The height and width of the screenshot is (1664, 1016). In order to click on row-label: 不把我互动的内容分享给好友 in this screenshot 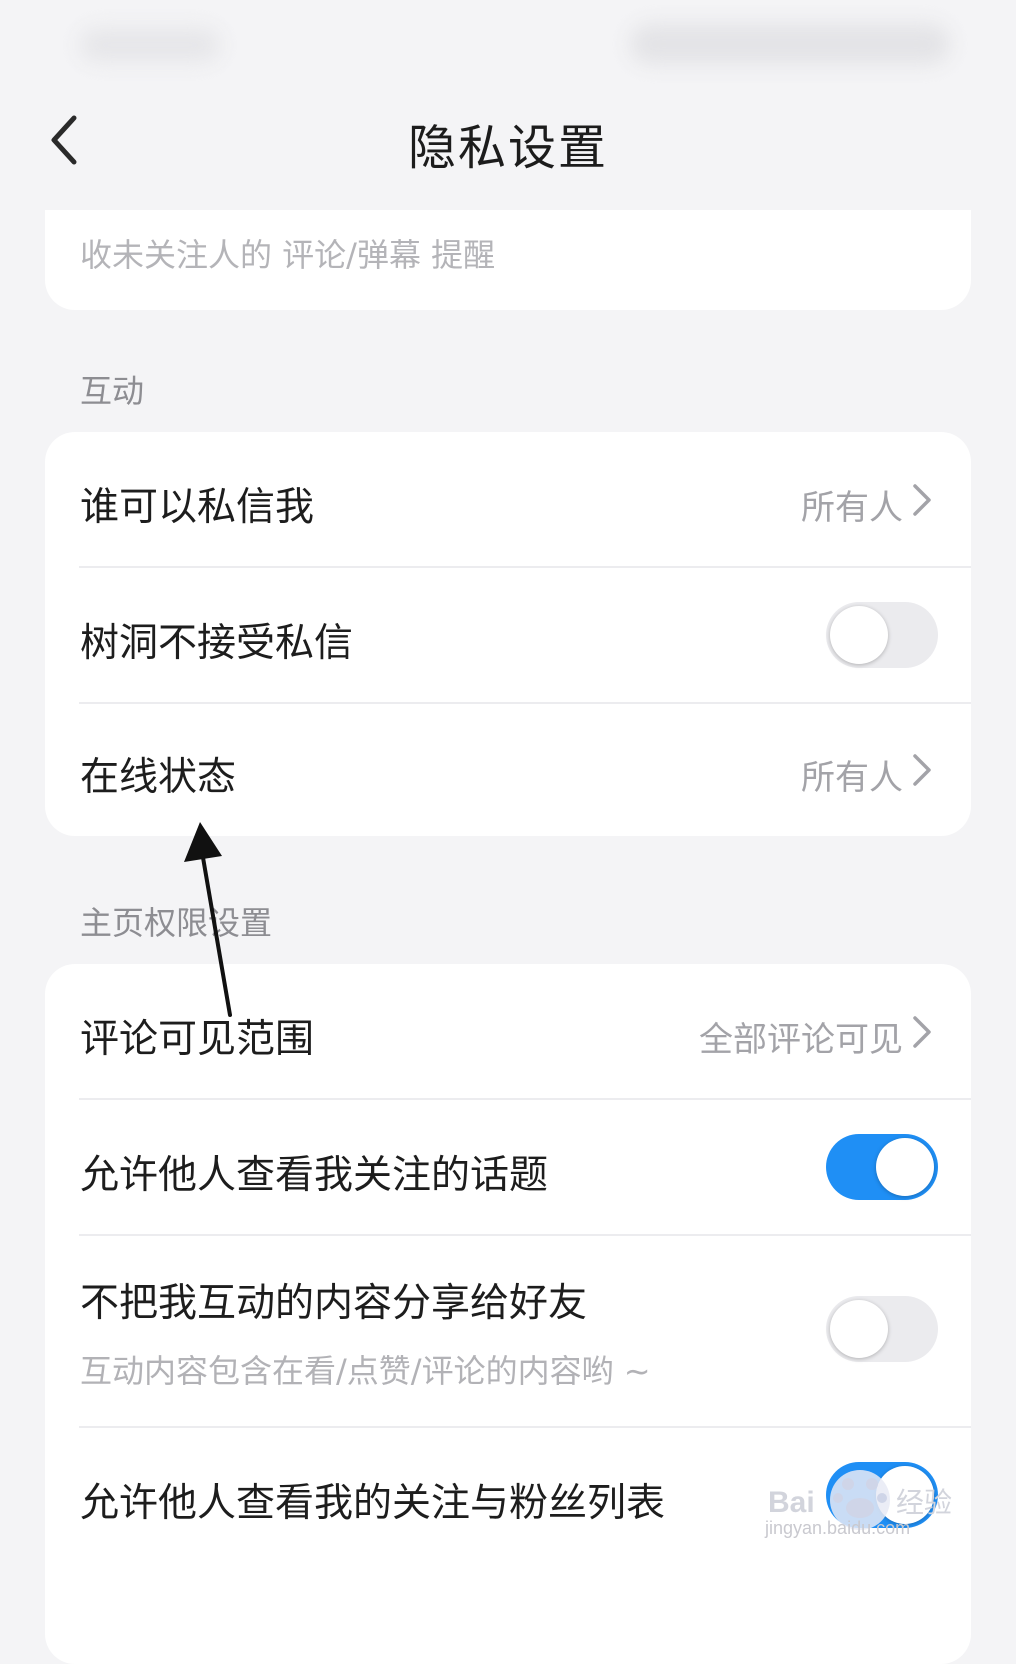, I will do `click(334, 1303)`.